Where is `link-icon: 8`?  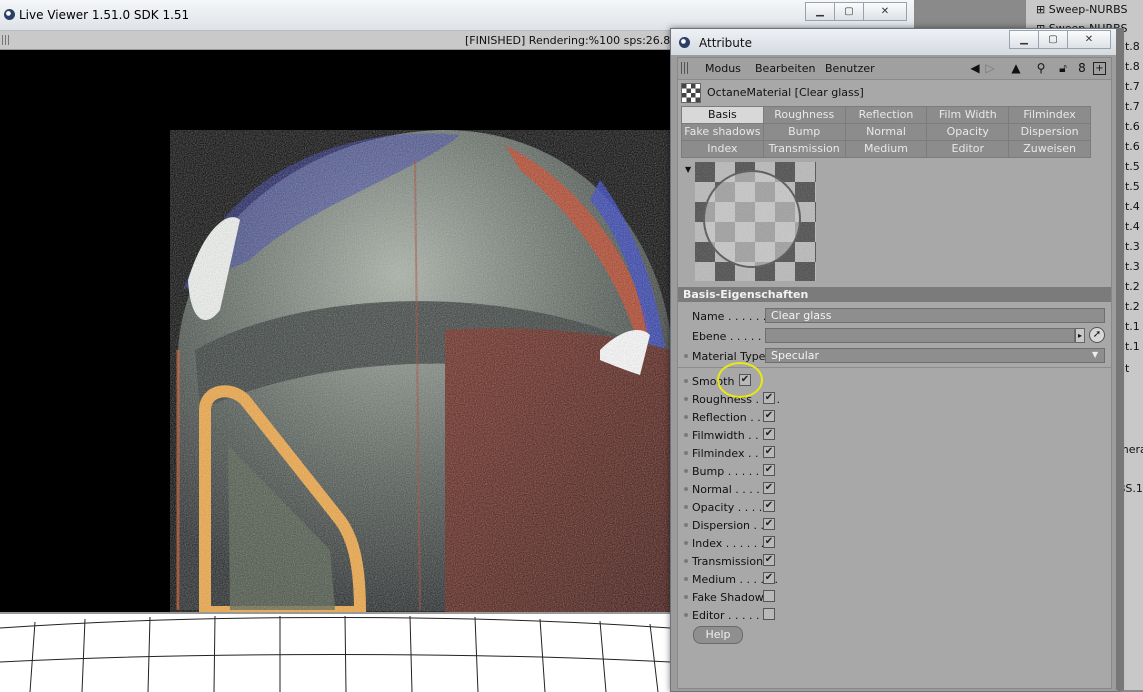
link-icon: 8 is located at coordinates (1082, 68).